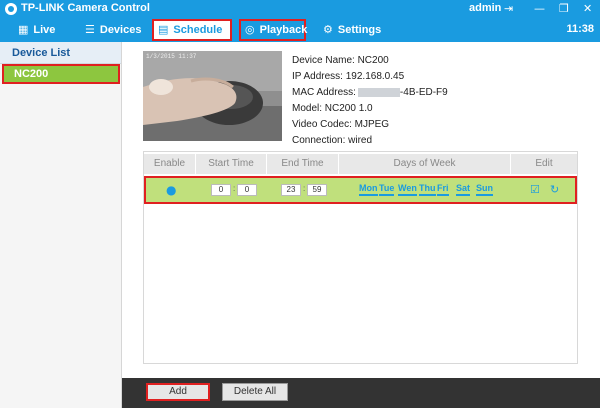  I want to click on day-mon: Mon, so click(368, 189).